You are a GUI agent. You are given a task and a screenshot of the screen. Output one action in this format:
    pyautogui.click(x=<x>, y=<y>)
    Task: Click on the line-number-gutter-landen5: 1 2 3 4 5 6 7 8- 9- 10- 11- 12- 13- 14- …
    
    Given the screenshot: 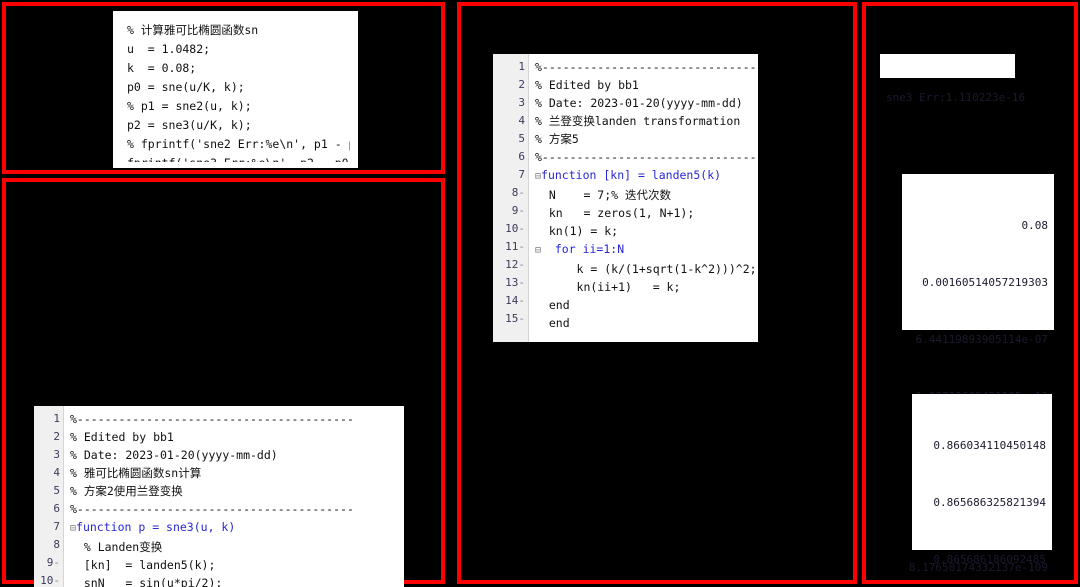 What is the action you would take?
    pyautogui.click(x=511, y=198)
    